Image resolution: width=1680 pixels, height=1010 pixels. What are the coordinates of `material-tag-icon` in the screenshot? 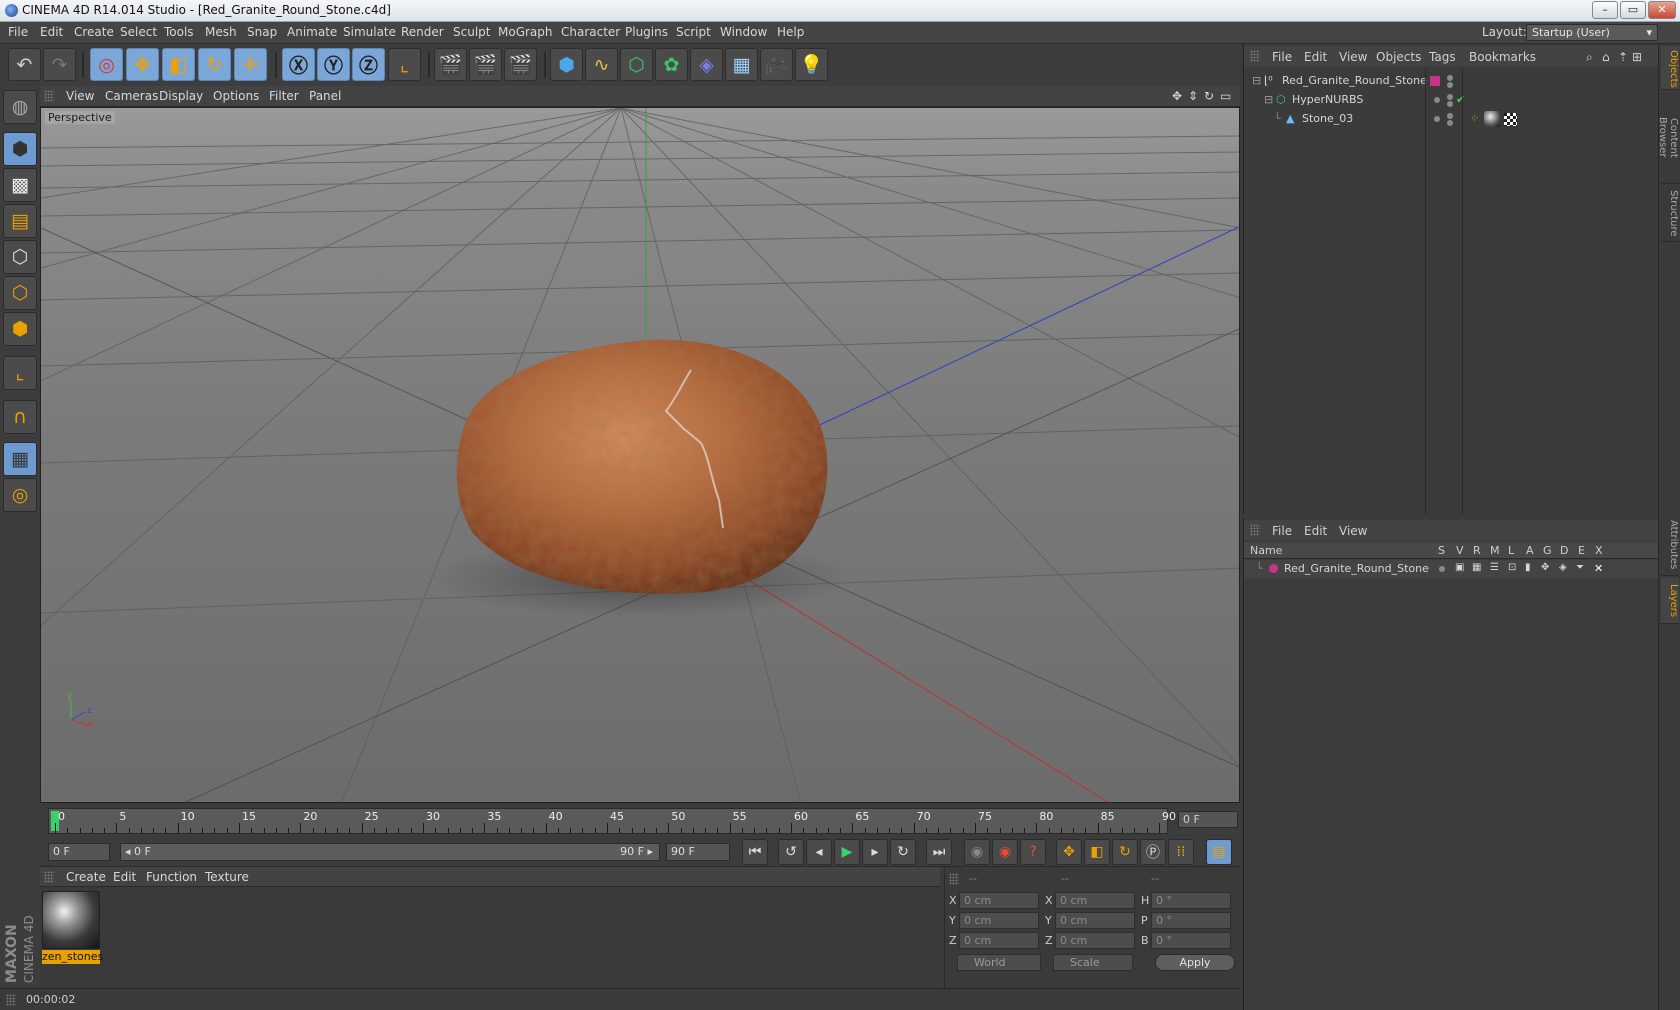 It's located at (1492, 119).